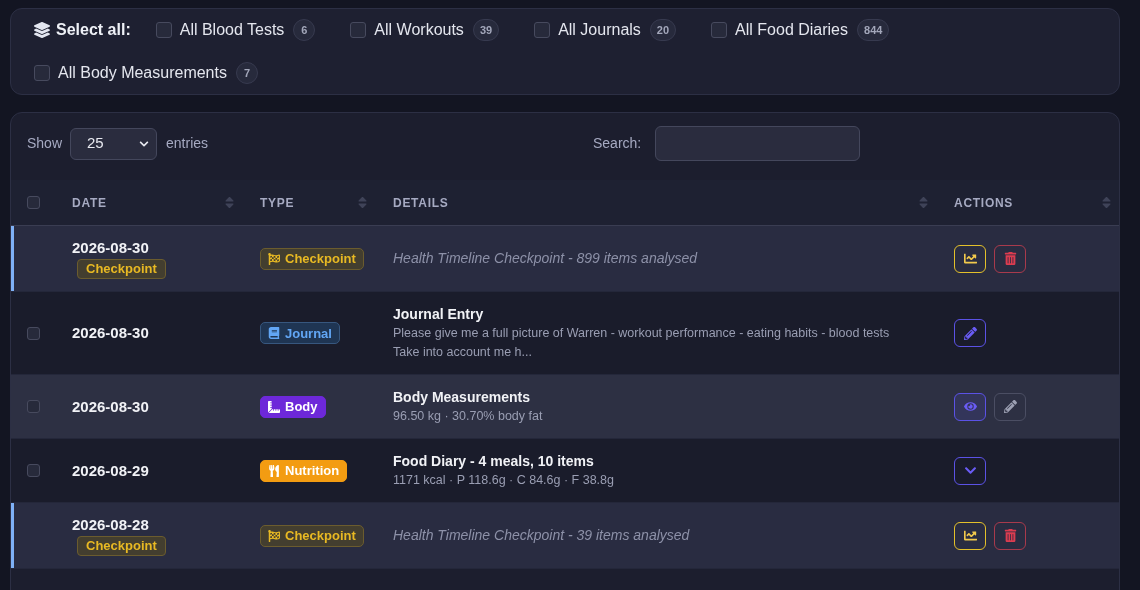  What do you see at coordinates (545, 258) in the screenshot?
I see `checkpoint-summary: Health Timeline Checkpoint - 899 items analysed` at bounding box center [545, 258].